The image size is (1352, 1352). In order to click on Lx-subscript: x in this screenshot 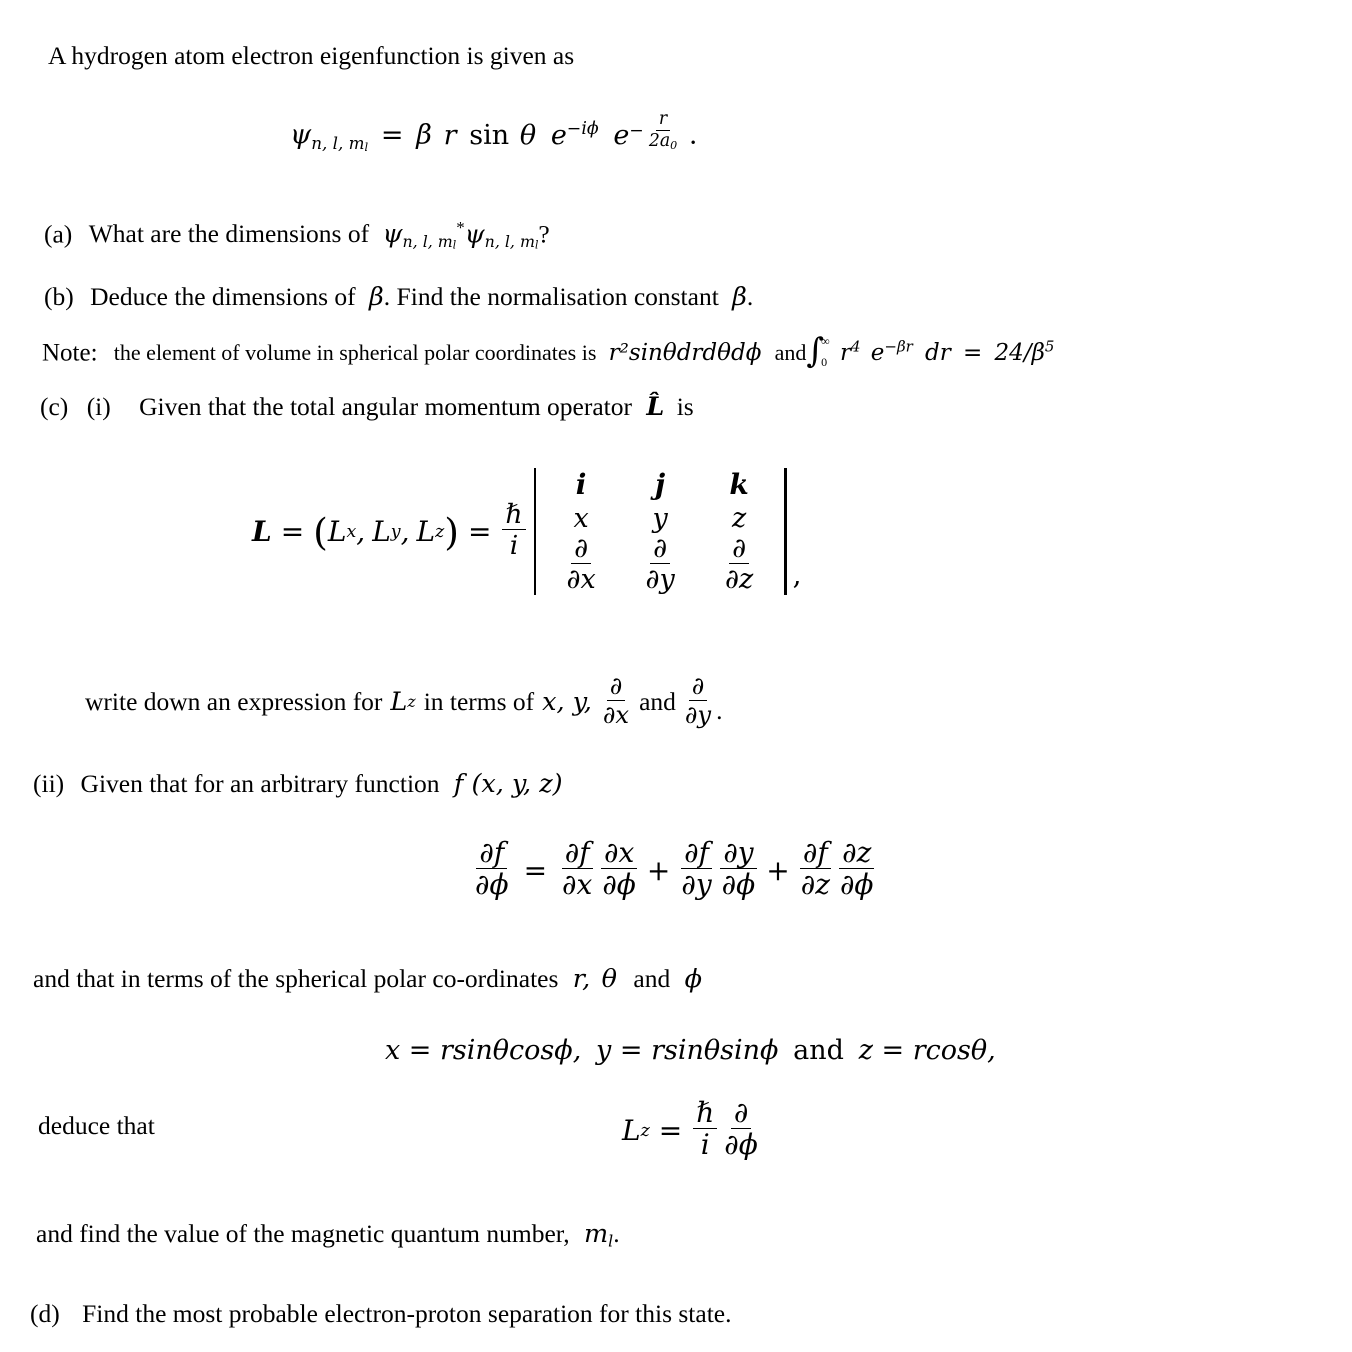, I will do `click(351, 531)`.